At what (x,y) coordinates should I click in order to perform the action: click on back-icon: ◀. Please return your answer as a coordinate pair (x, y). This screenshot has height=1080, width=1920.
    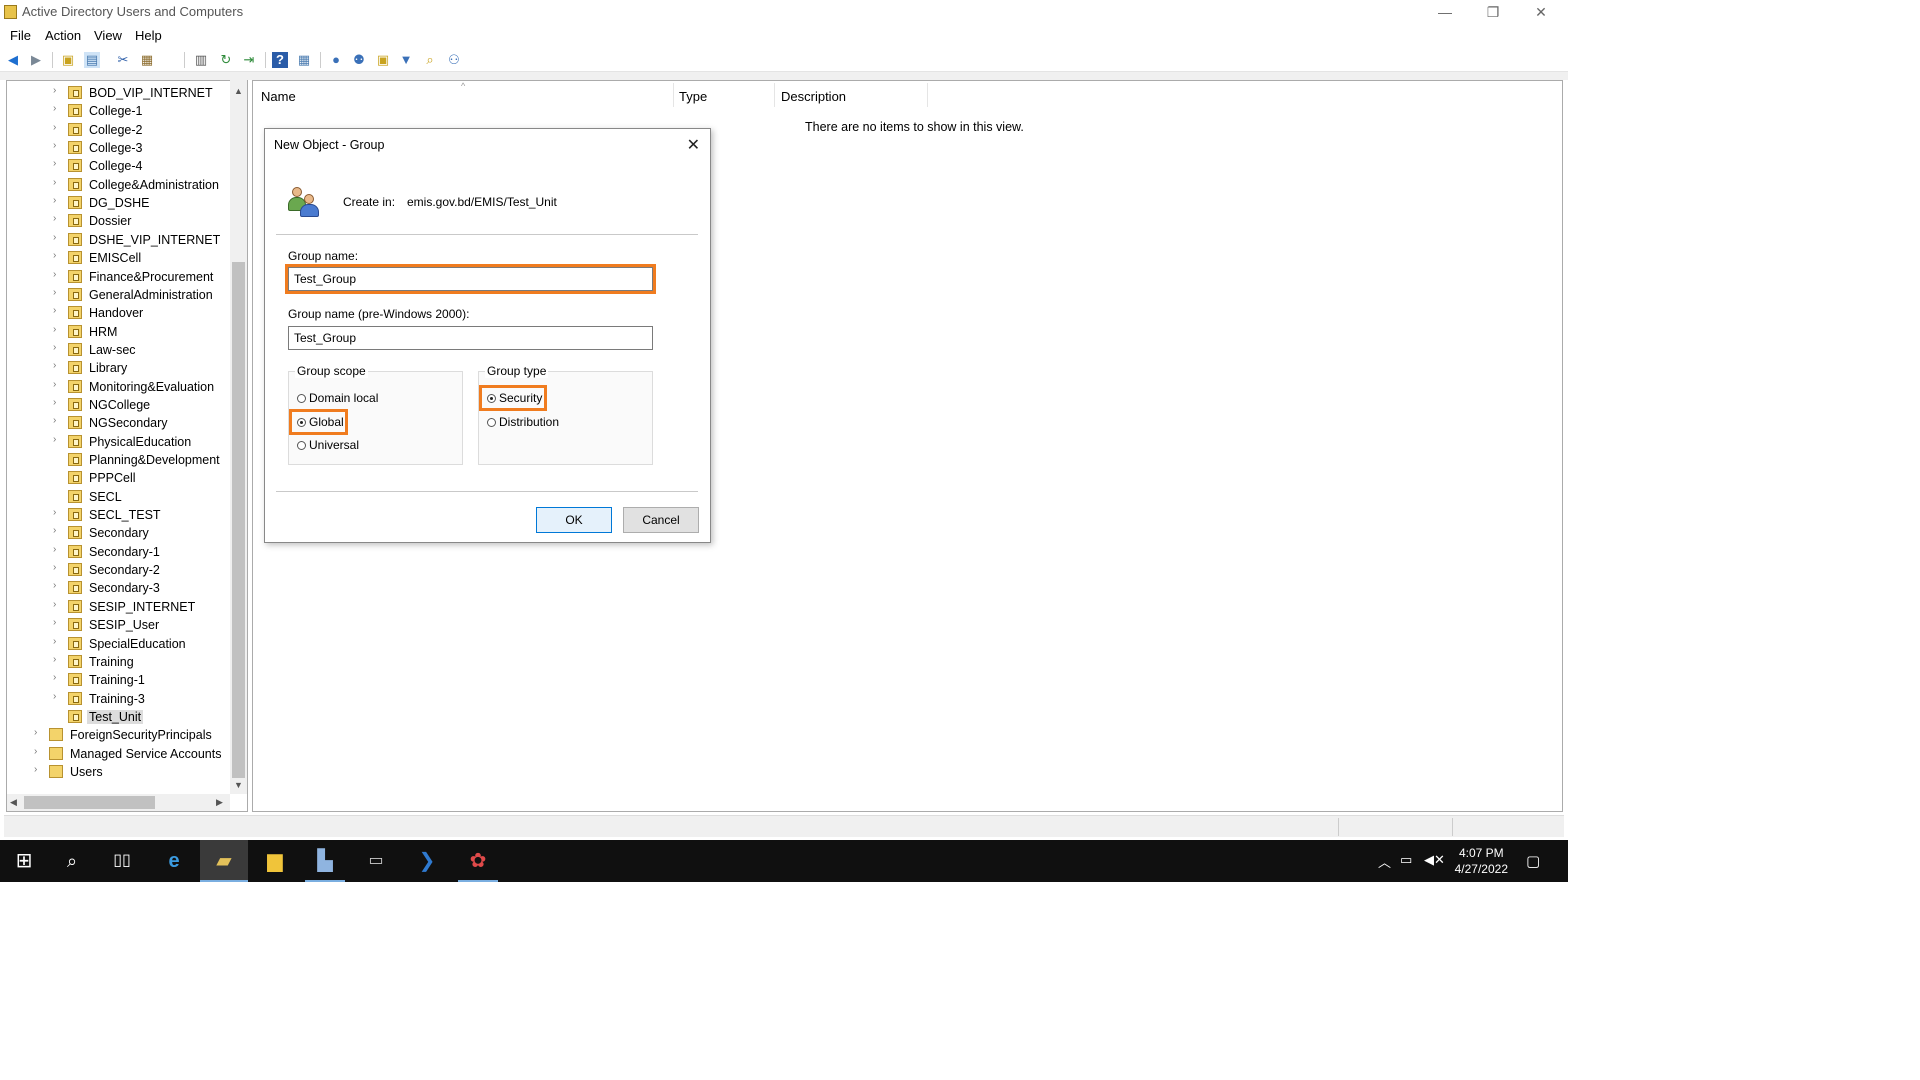
    Looking at the image, I should click on (13, 60).